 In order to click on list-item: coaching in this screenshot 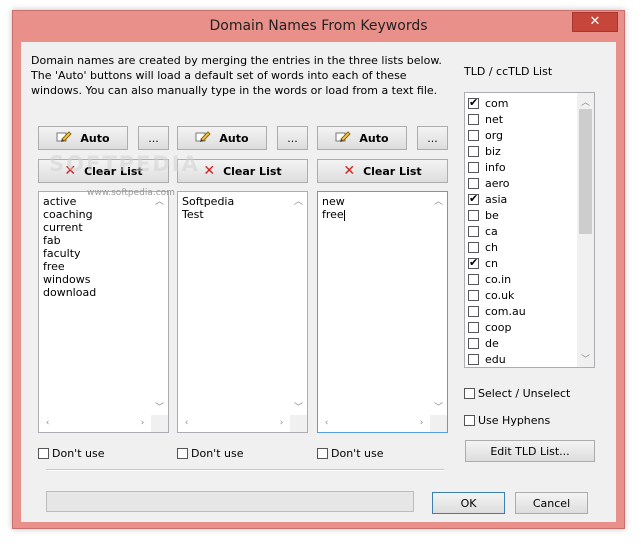, I will do `click(68, 214)`.